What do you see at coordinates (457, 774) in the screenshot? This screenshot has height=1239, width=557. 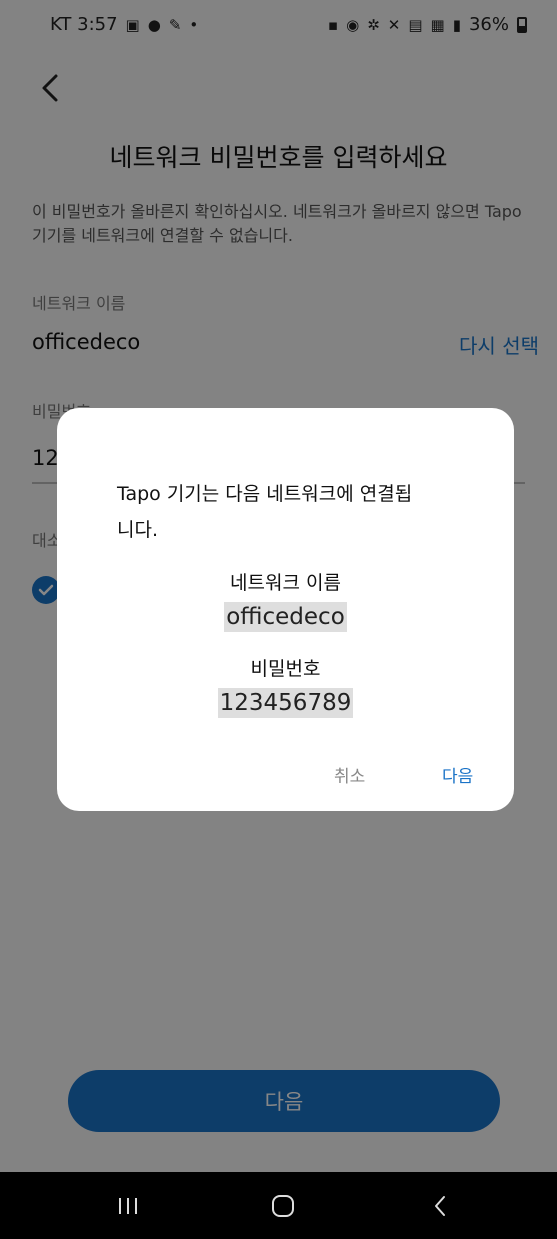 I see `dialog-next-button: 다음` at bounding box center [457, 774].